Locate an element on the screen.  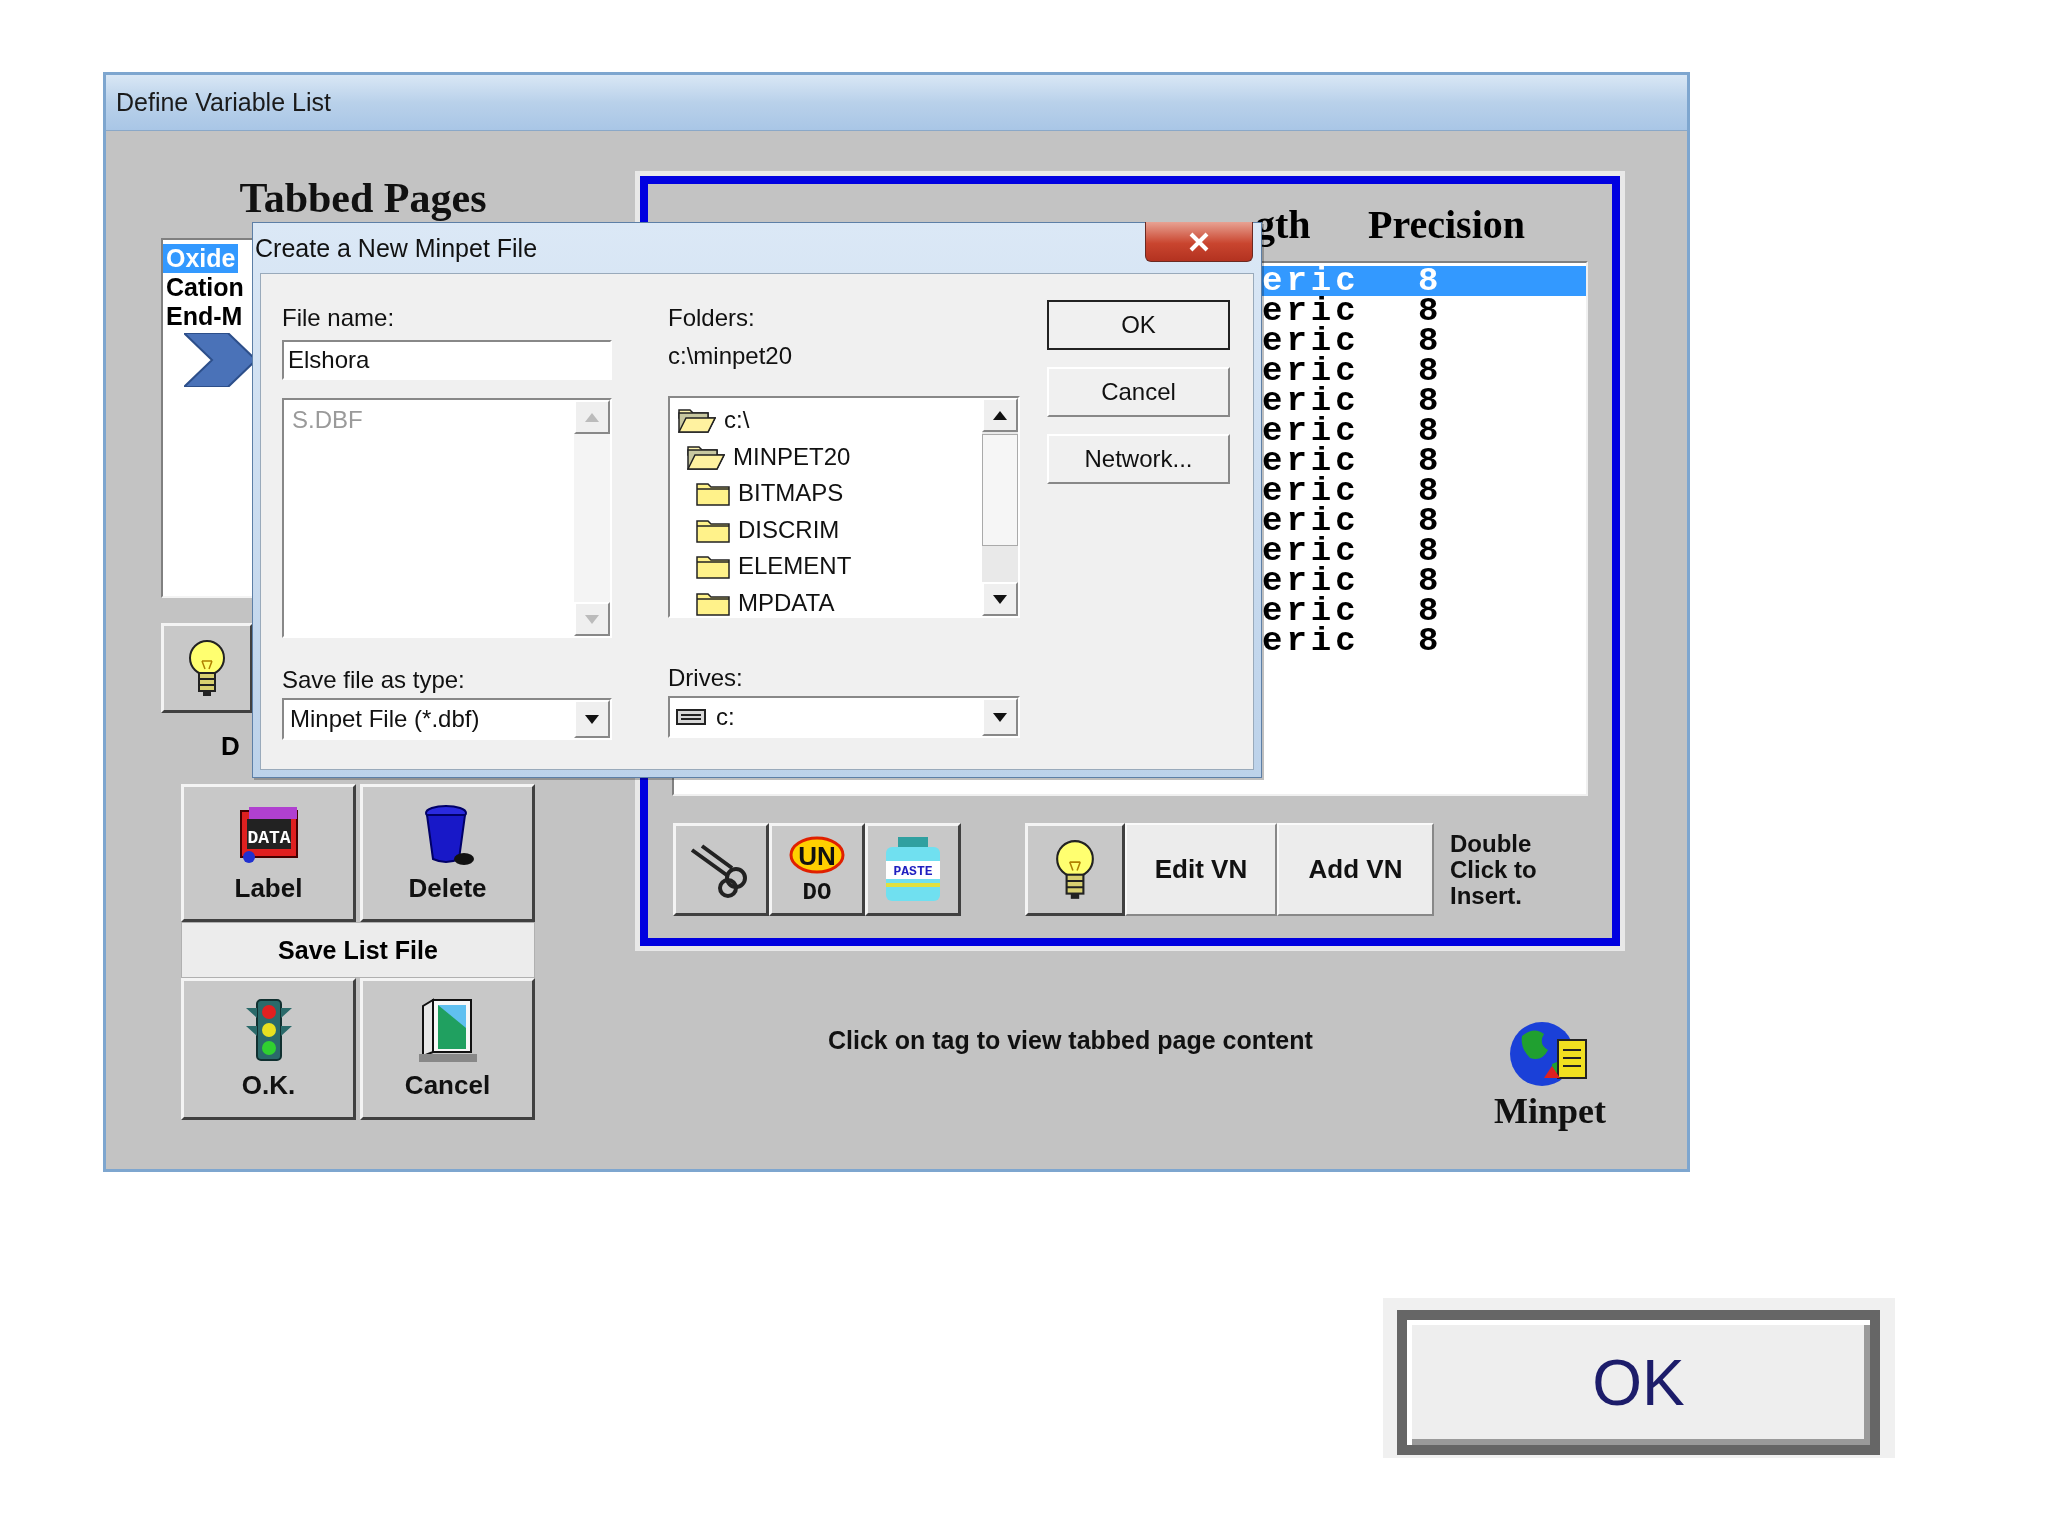
dialog-button: OK is located at coordinates (1138, 325).